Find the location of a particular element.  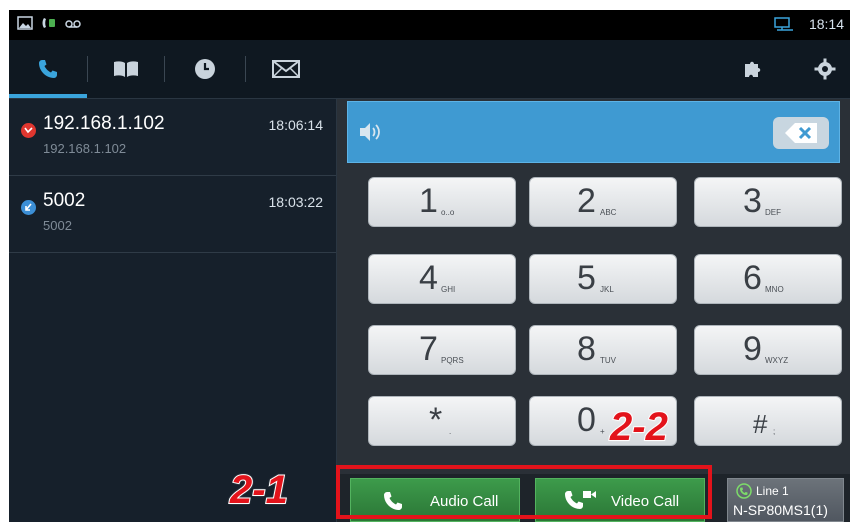

incoming-call-icon is located at coordinates (28, 207).